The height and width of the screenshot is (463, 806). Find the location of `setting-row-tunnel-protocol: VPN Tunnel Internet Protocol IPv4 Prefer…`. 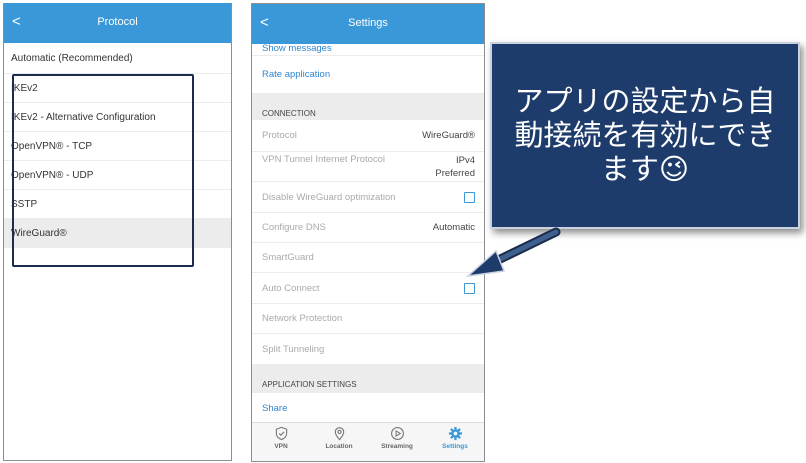

setting-row-tunnel-protocol: VPN Tunnel Internet Protocol IPv4 Prefer… is located at coordinates (368, 167).